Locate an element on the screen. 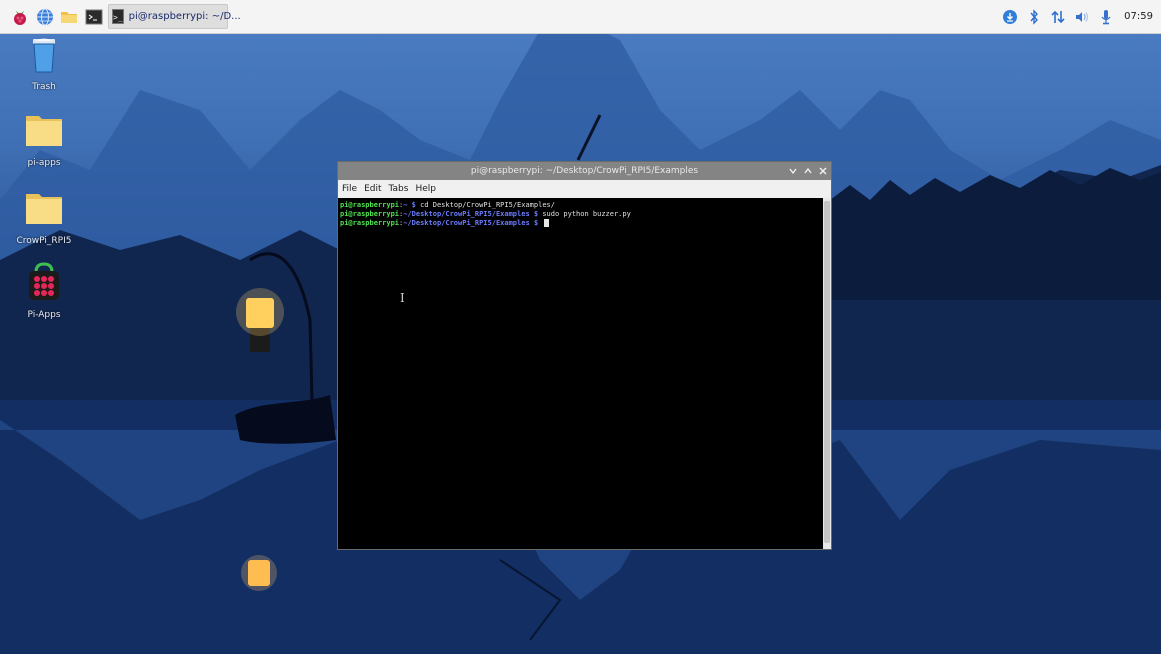  desktop-icon-crowpi-folder: CrowPi_RPI5 is located at coordinates (44, 217).